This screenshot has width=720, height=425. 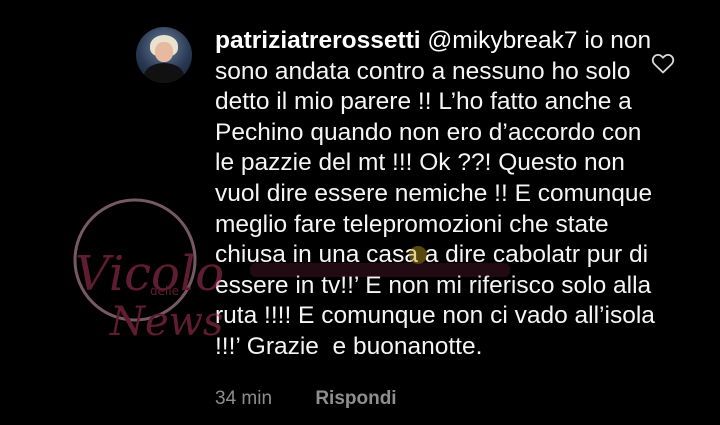 I want to click on avatar-body, so click(x=164, y=73).